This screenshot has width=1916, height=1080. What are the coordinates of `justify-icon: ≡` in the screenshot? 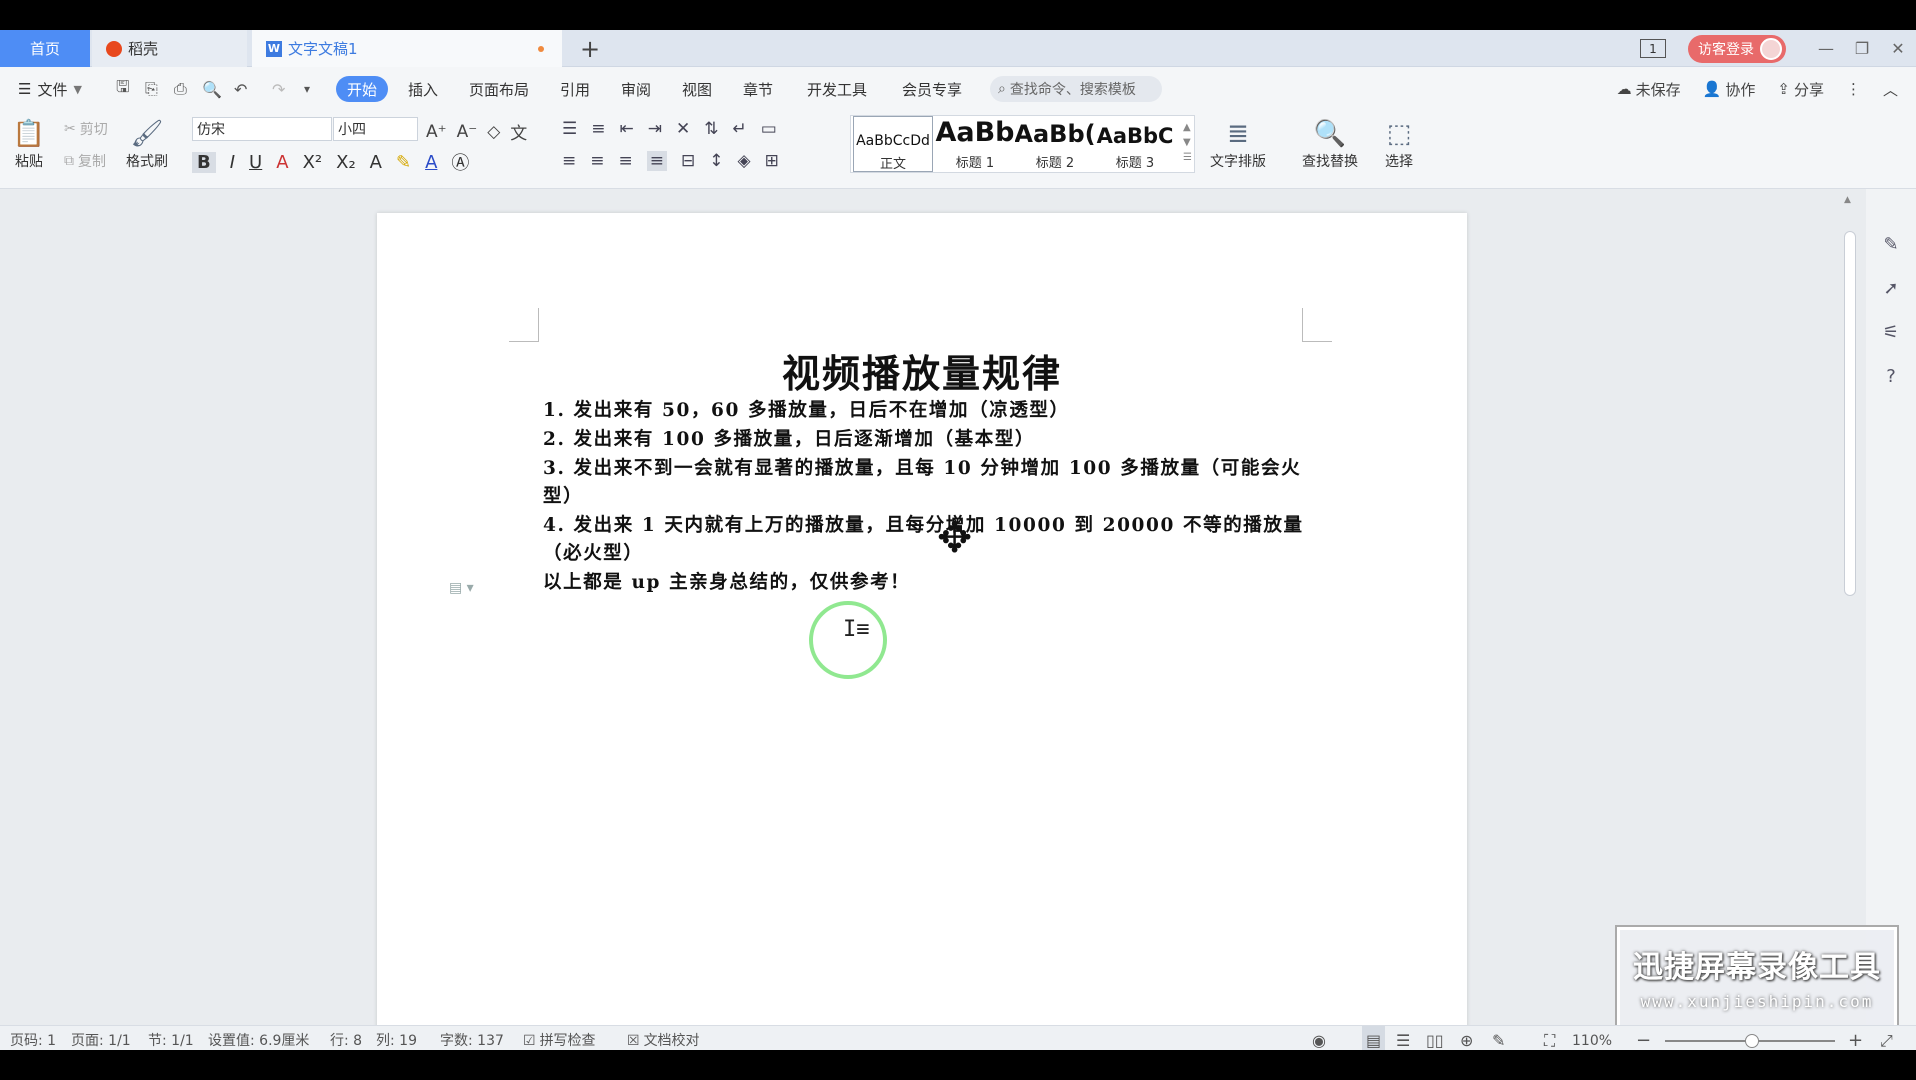 It's located at (656, 161).